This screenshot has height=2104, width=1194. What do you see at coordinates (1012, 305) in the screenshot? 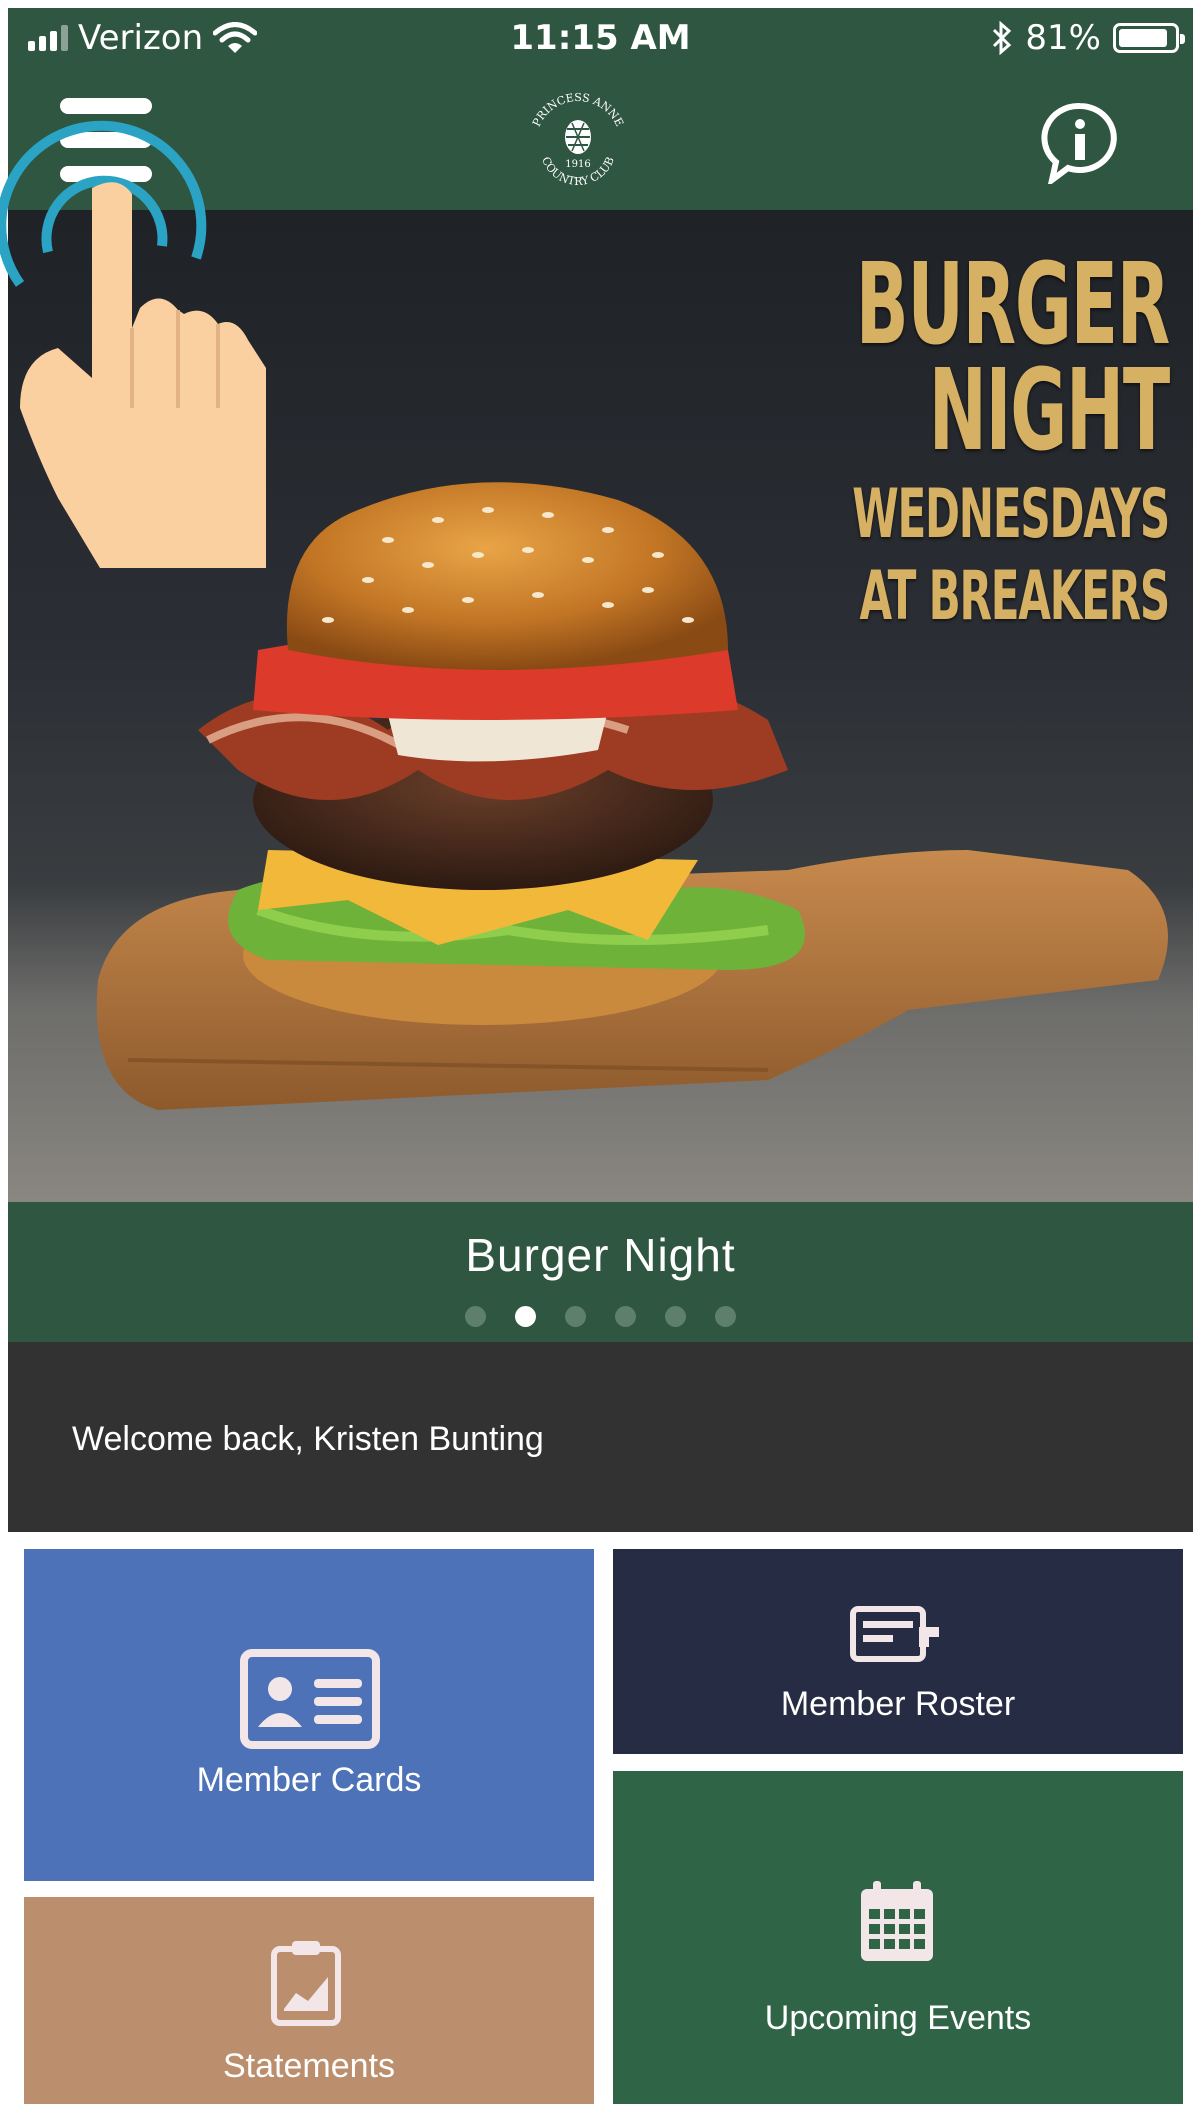
I see `promo-line-1: BURGER` at bounding box center [1012, 305].